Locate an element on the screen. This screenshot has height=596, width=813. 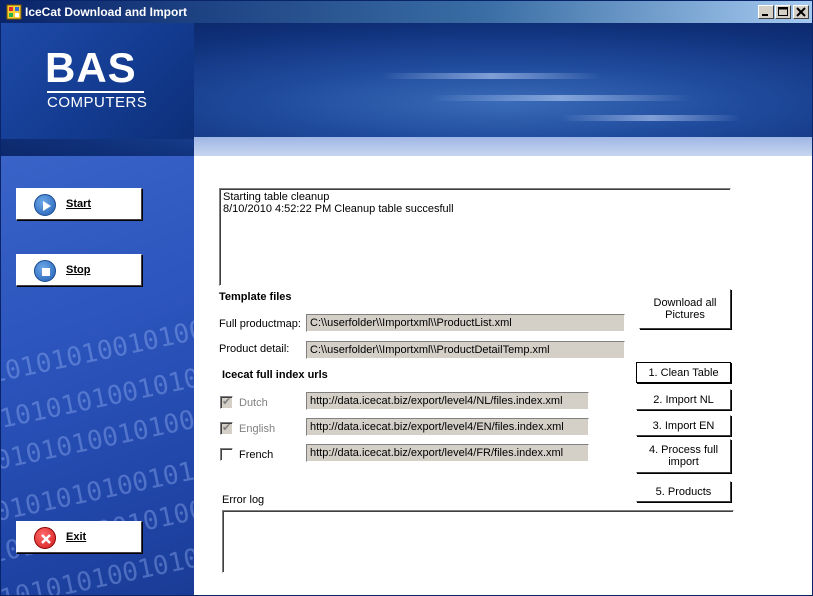
start-button: Start is located at coordinates (79, 204).